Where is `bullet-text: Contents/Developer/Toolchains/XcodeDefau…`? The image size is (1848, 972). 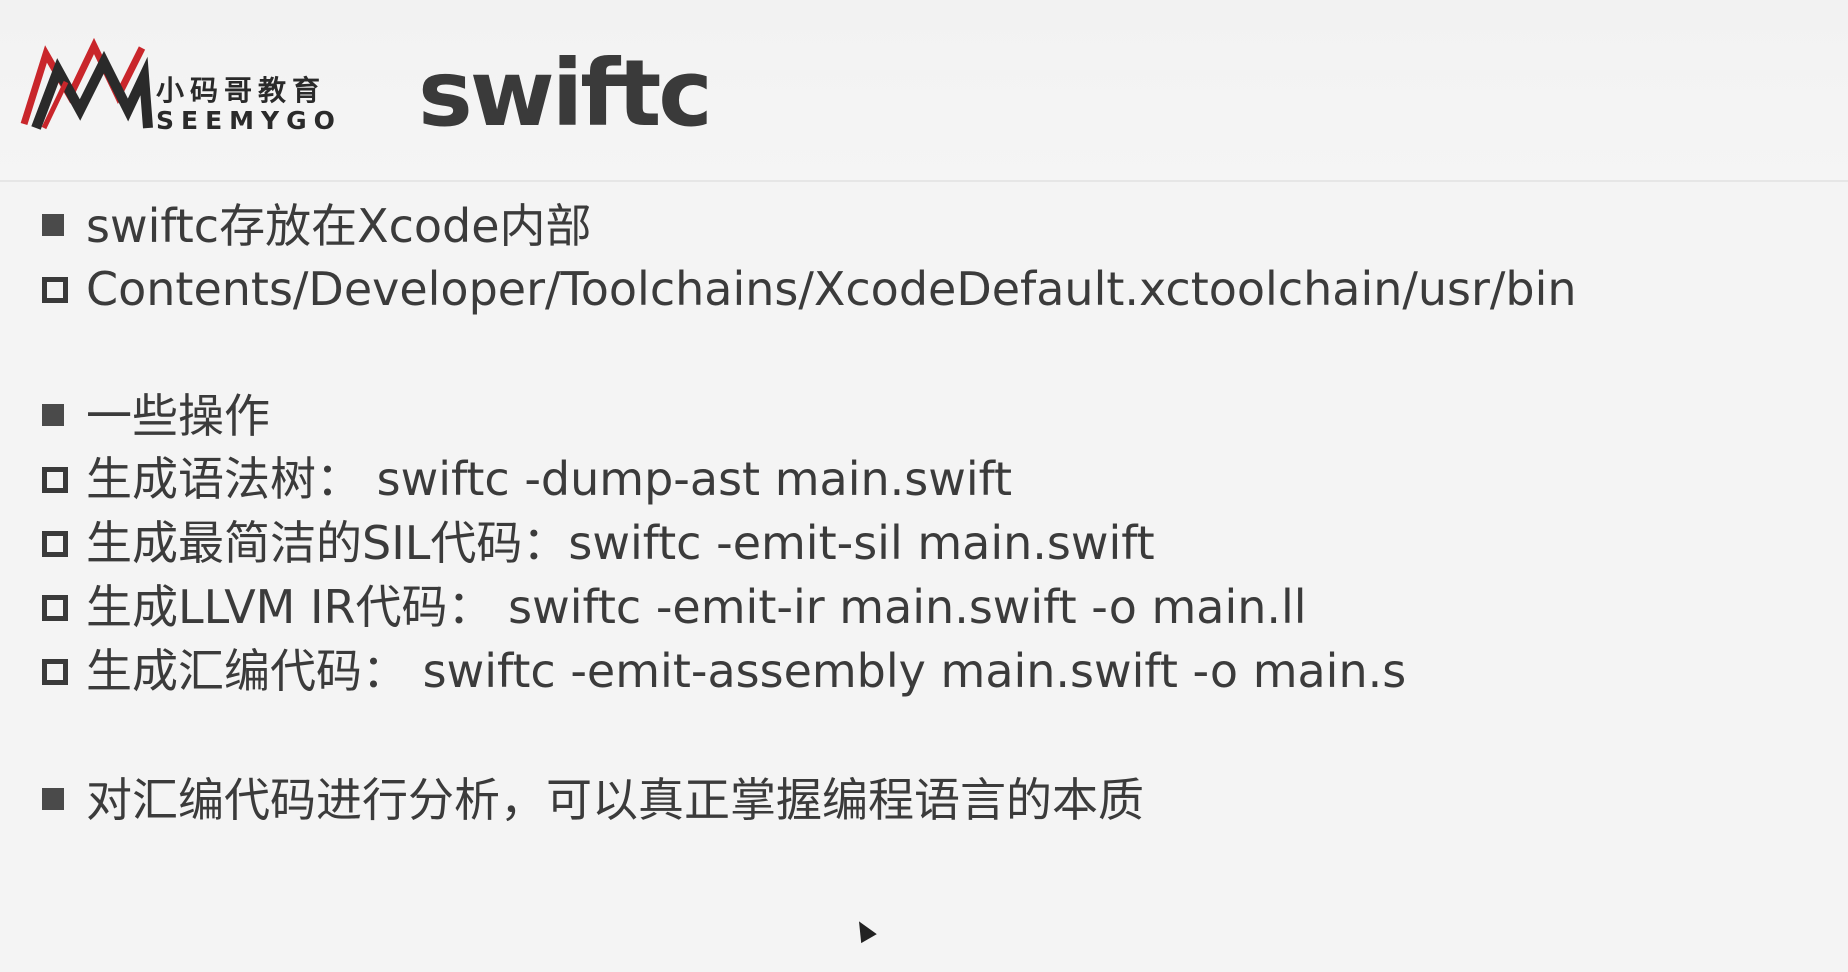
bullet-text: Contents/Developer/Toolchains/XcodeDefau… is located at coordinates (831, 289).